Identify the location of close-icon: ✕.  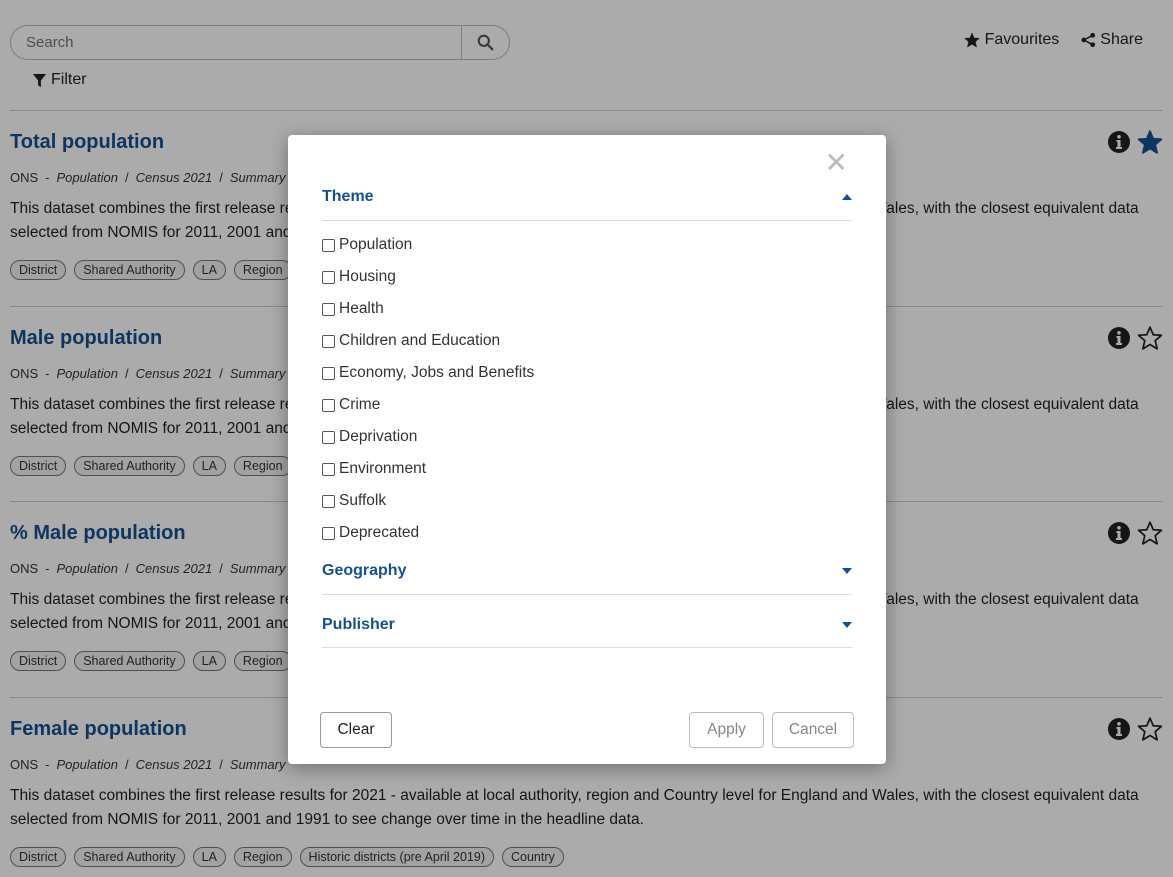
(836, 163).